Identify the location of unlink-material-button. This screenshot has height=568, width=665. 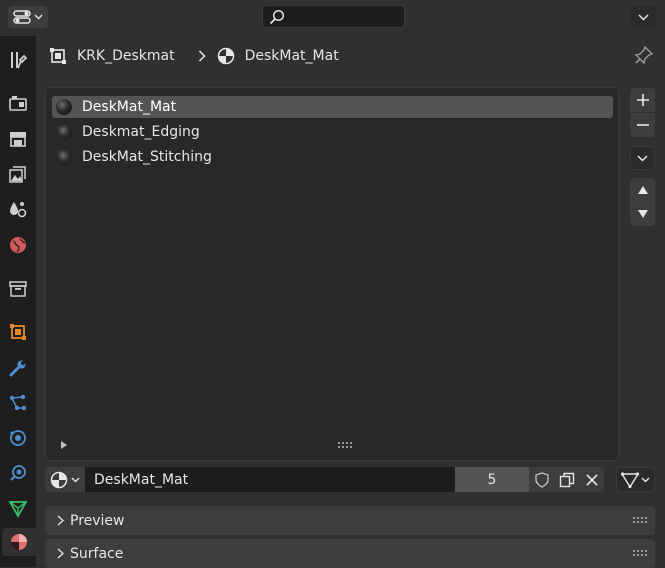
(591, 479).